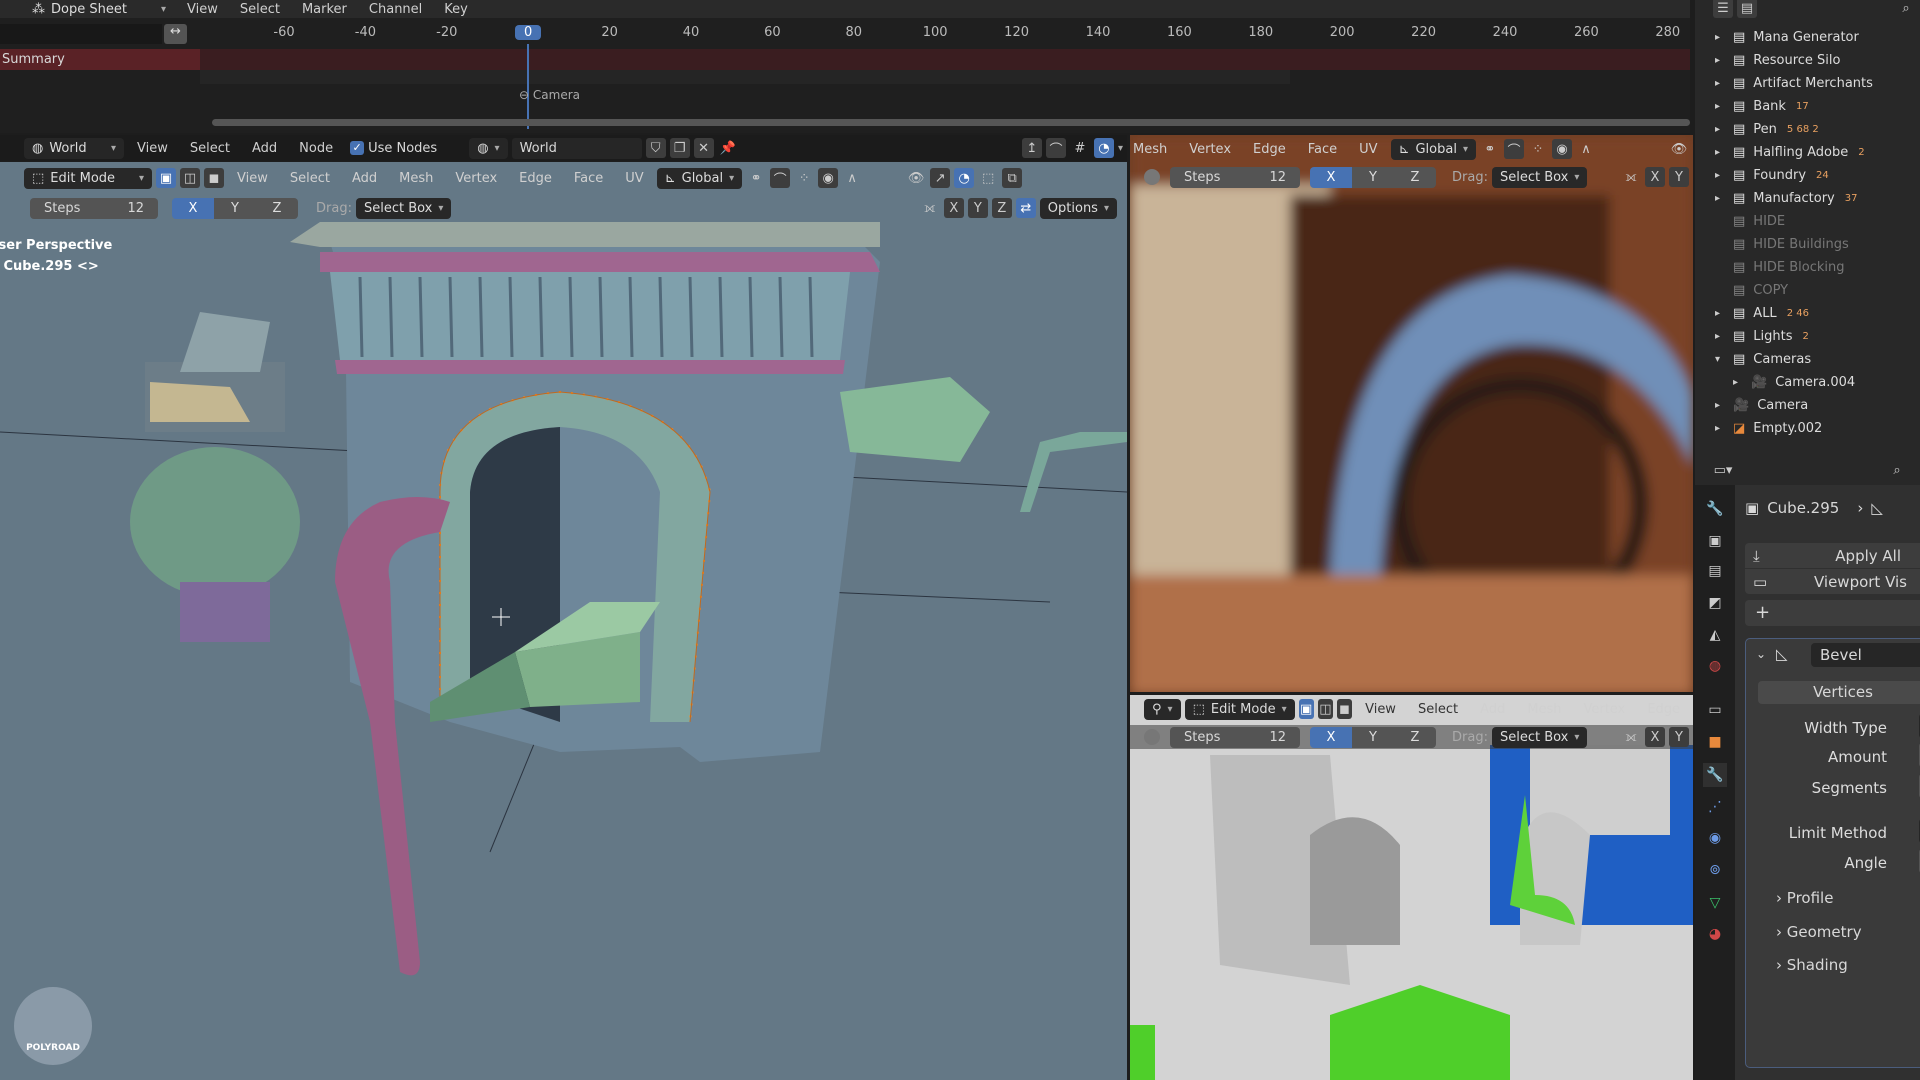 Image resolution: width=1920 pixels, height=1080 pixels. I want to click on world-shader-dropdown: ◍ World ▾, so click(74, 148).